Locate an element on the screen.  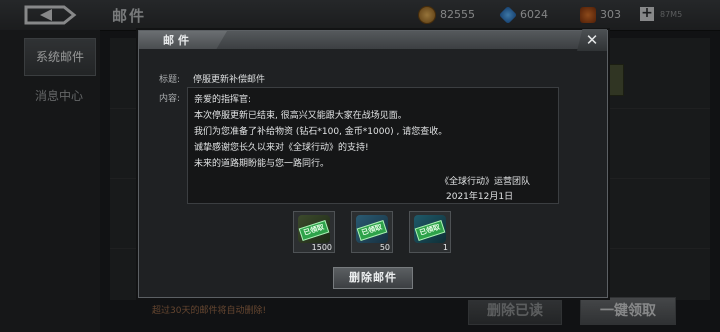
item-quantity: 1 is located at coordinates (445, 247).